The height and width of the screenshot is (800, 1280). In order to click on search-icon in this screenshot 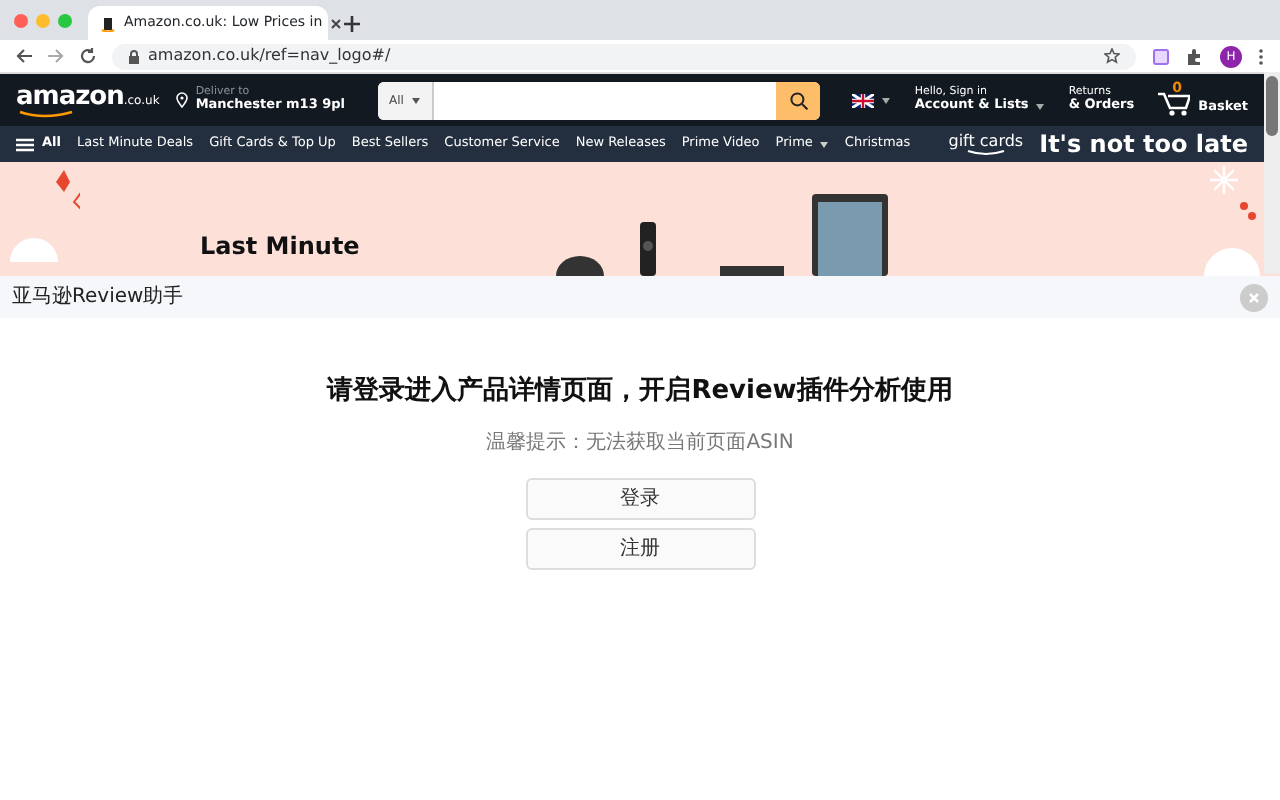, I will do `click(798, 100)`.